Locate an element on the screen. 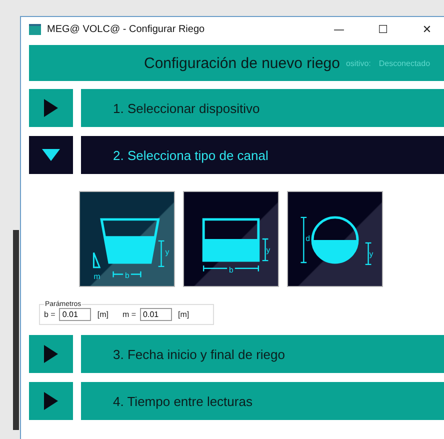  app-icon is located at coordinates (35, 29).